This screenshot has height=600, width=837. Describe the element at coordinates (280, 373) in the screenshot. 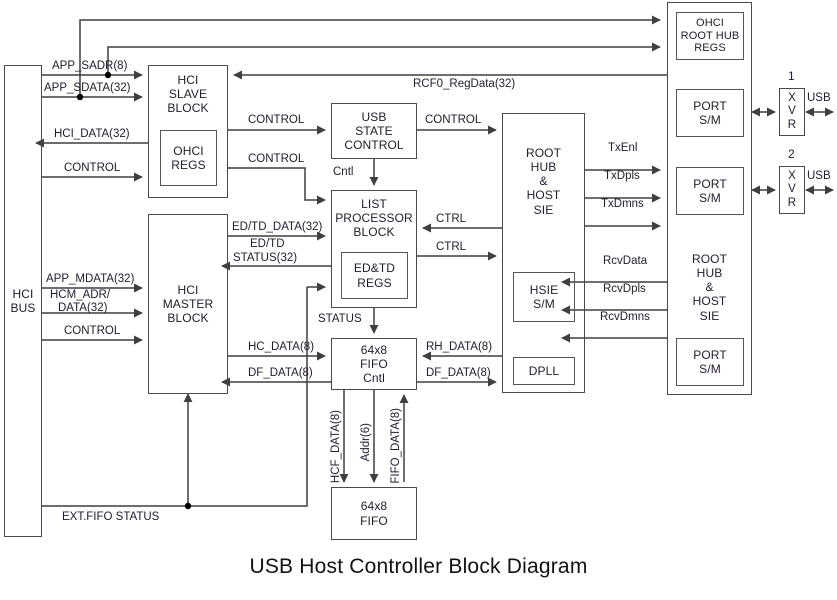

I see `label-df-data-master: DF_DATA(8)` at that location.